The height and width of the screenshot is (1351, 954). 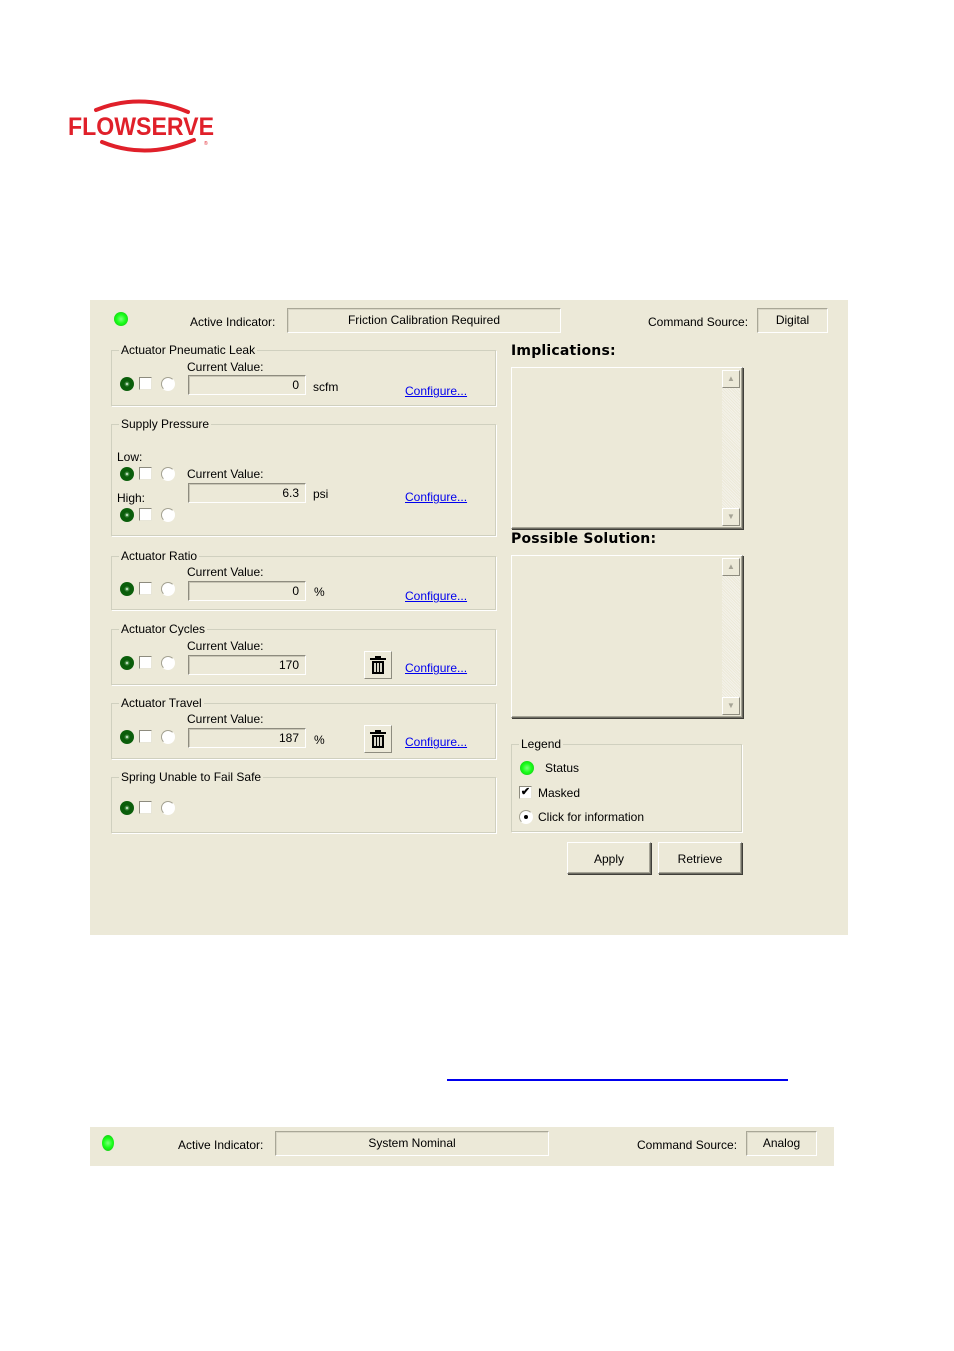 What do you see at coordinates (145, 514) in the screenshot?
I see `high-mask-checkbox` at bounding box center [145, 514].